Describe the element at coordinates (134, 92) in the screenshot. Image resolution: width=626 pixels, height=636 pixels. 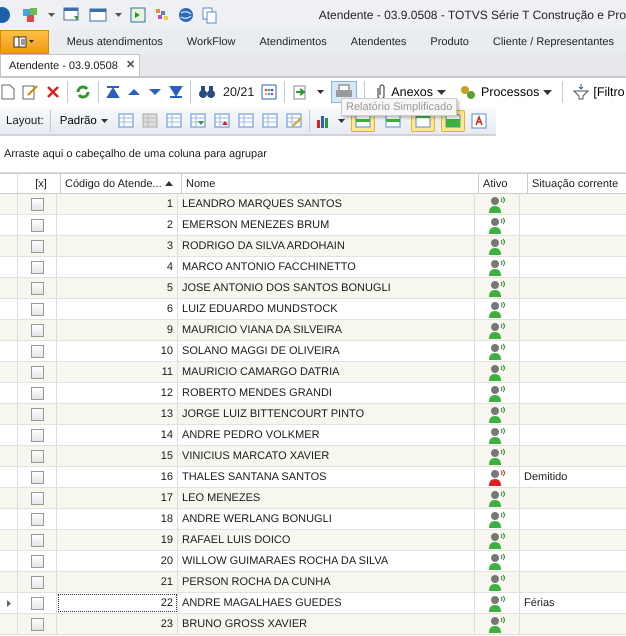
I see `previous-record-icon` at that location.